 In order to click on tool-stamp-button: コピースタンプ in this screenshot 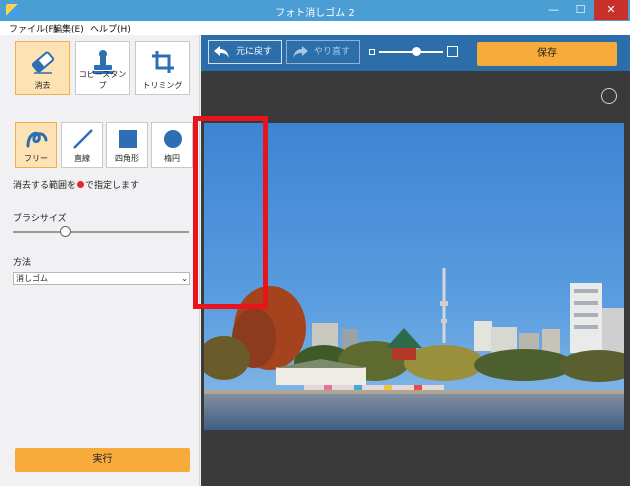, I will do `click(102, 68)`.